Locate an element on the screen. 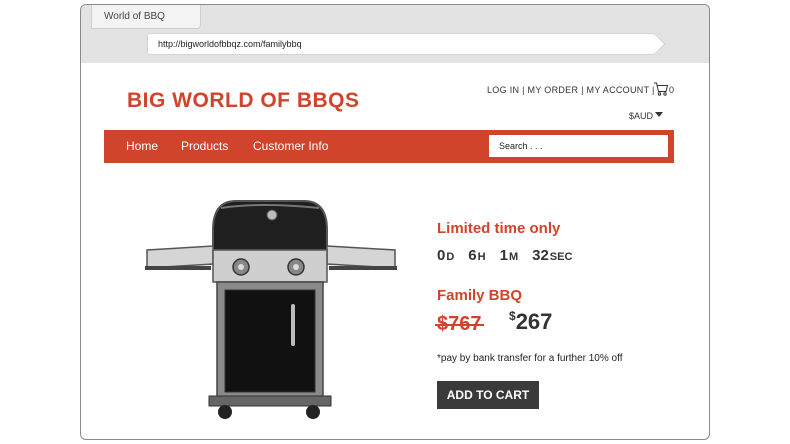 This screenshot has height=444, width=790. main-nav: Home Products Customer Info is located at coordinates (389, 146).